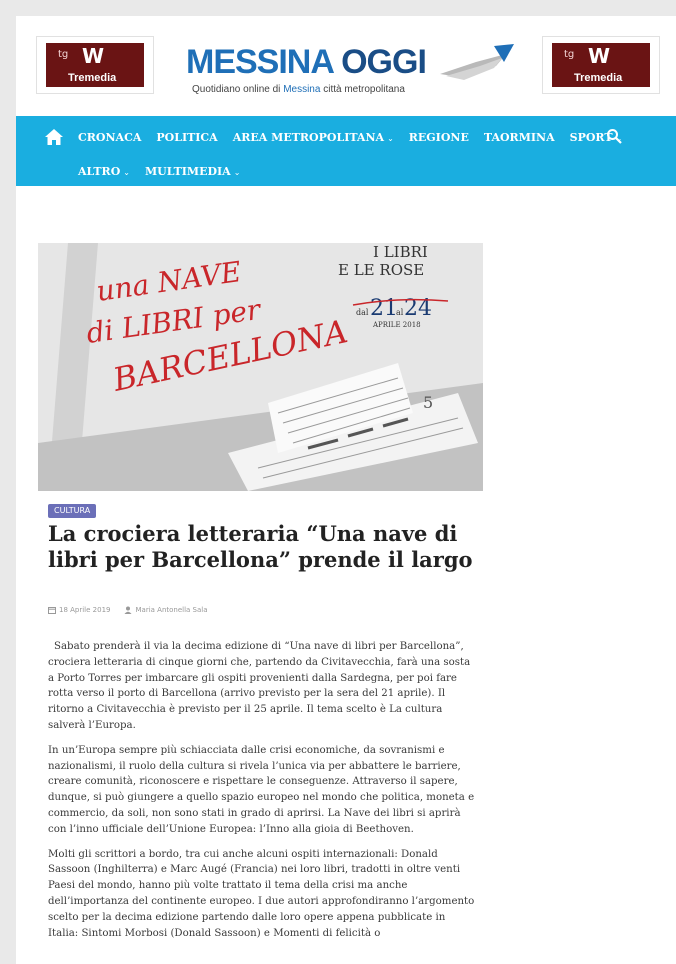 The width and height of the screenshot is (676, 964). I want to click on ad-banner-left: tg W Tremedia, so click(95, 65).